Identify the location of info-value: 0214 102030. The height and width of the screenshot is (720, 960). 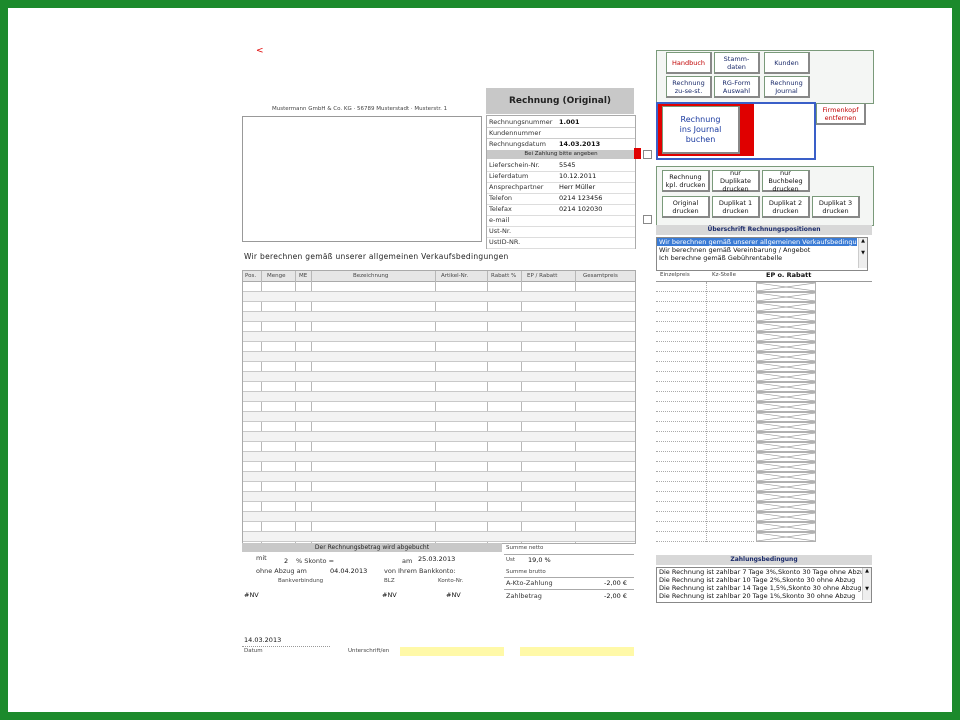
(580, 209).